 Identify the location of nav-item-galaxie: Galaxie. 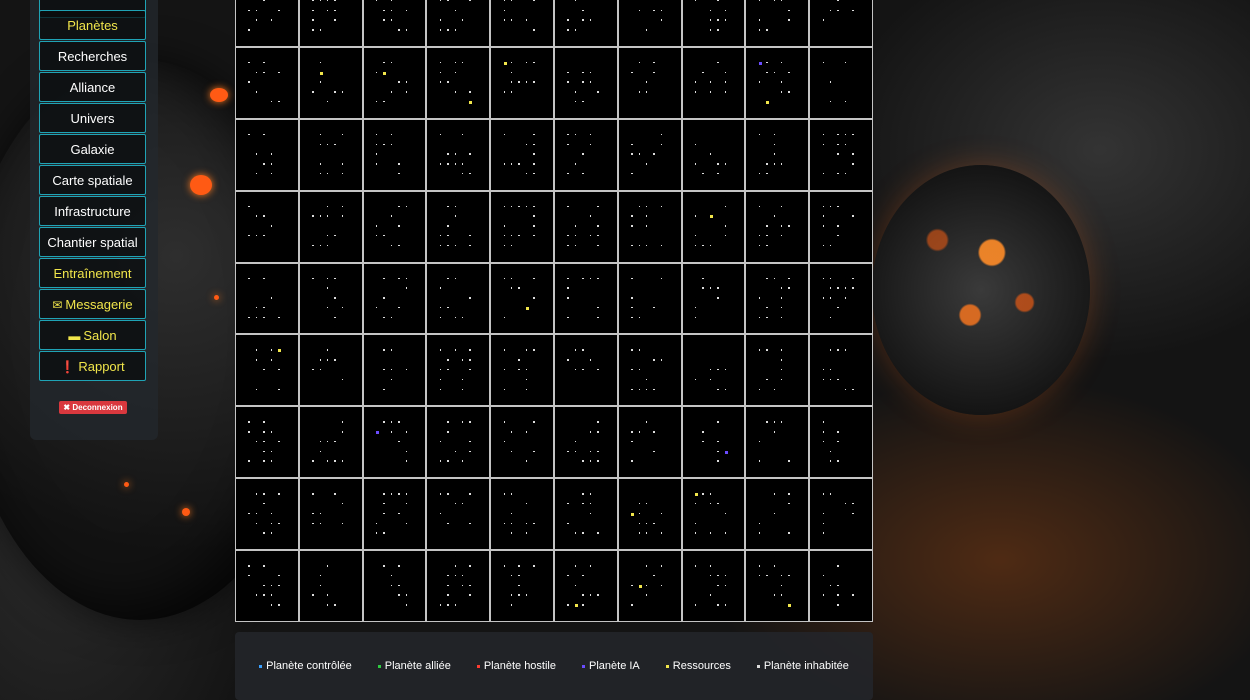
(92, 149).